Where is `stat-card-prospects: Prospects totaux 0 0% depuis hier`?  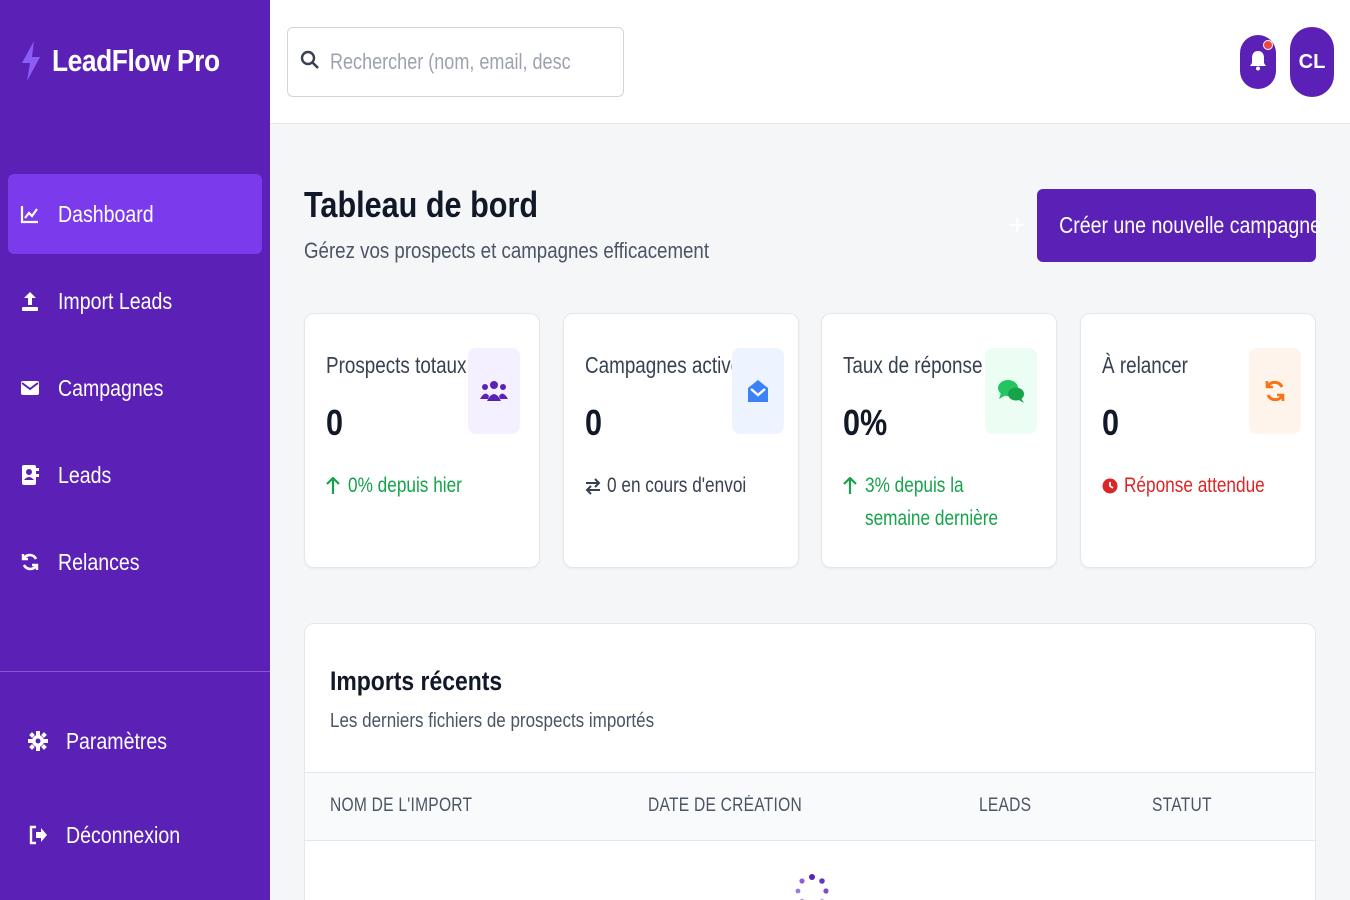 stat-card-prospects: Prospects totaux 0 0% depuis hier is located at coordinates (422, 440).